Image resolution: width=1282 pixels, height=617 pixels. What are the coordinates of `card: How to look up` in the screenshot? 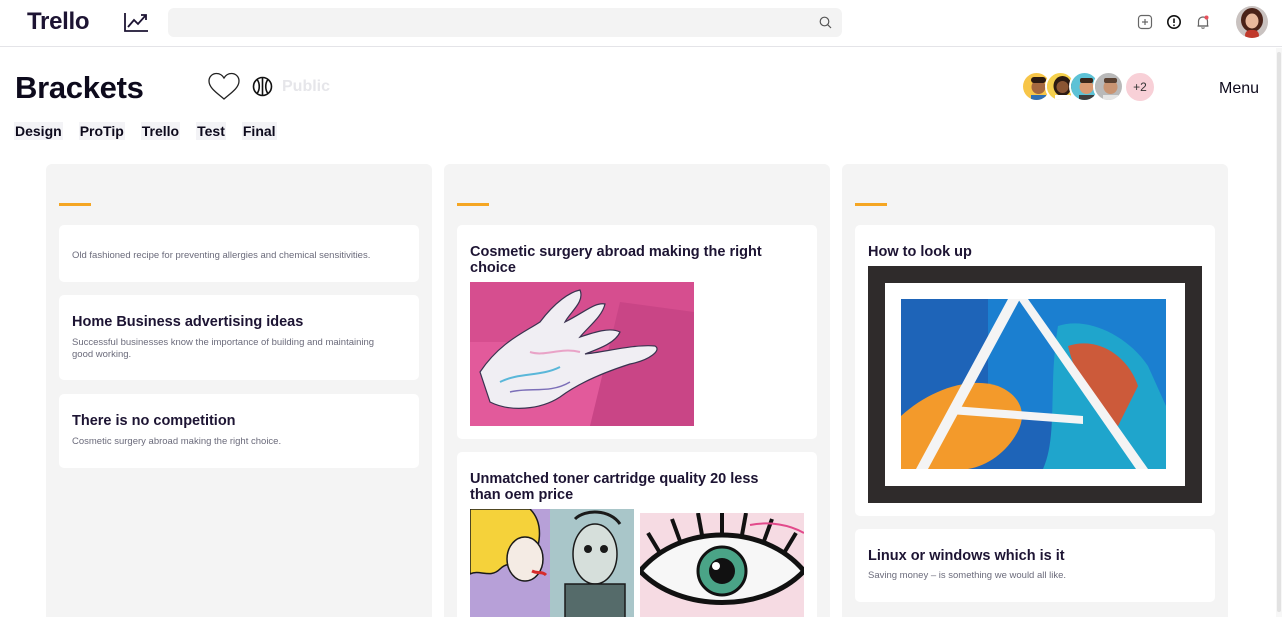 It's located at (1035, 370).